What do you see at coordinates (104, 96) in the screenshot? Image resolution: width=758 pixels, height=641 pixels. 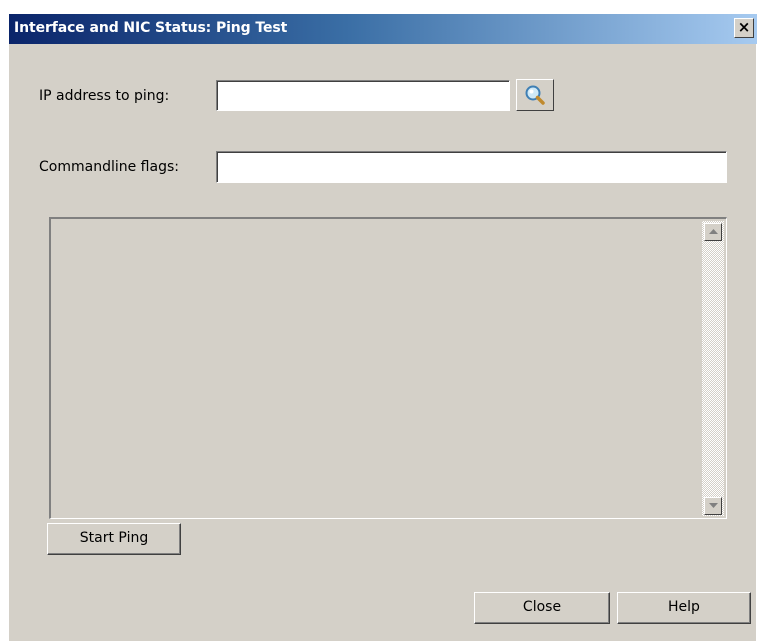 I see `ip-address-label: IP address to ping:` at bounding box center [104, 96].